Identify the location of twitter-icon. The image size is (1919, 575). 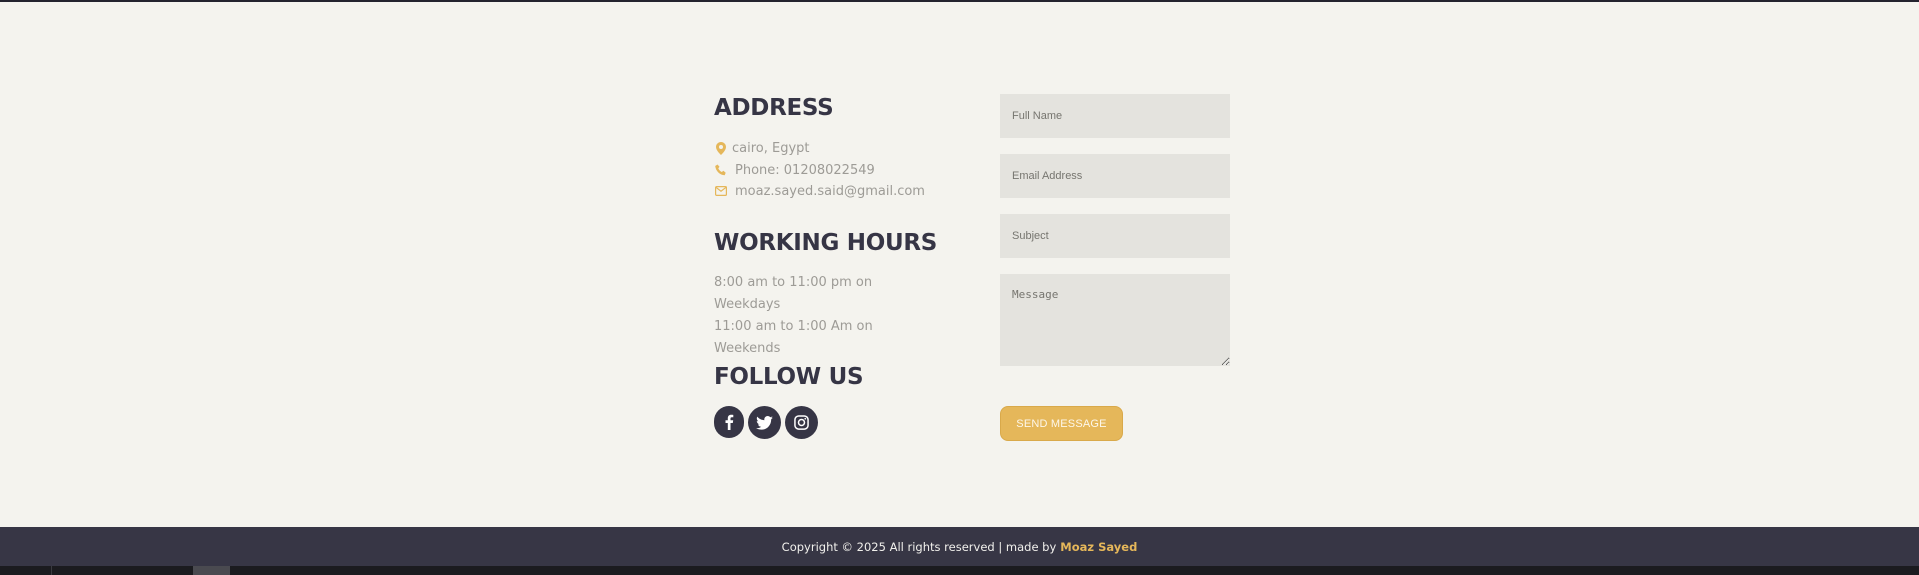
(764, 422).